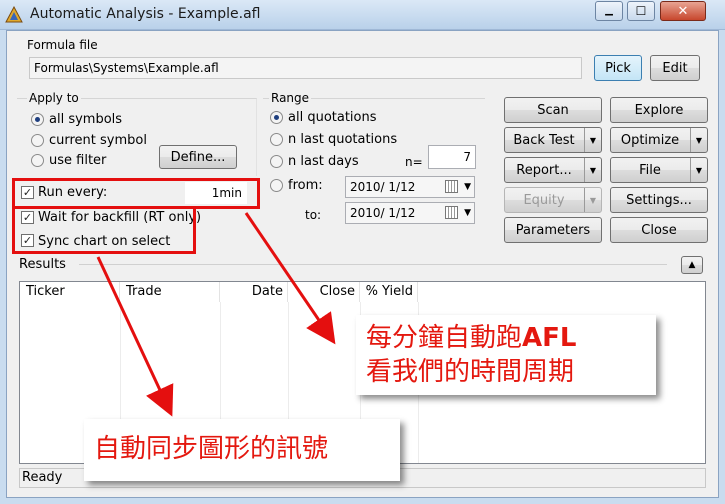 The height and width of the screenshot is (504, 725). What do you see at coordinates (290, 278) in the screenshot?
I see `arrow-to-run-every-note` at bounding box center [290, 278].